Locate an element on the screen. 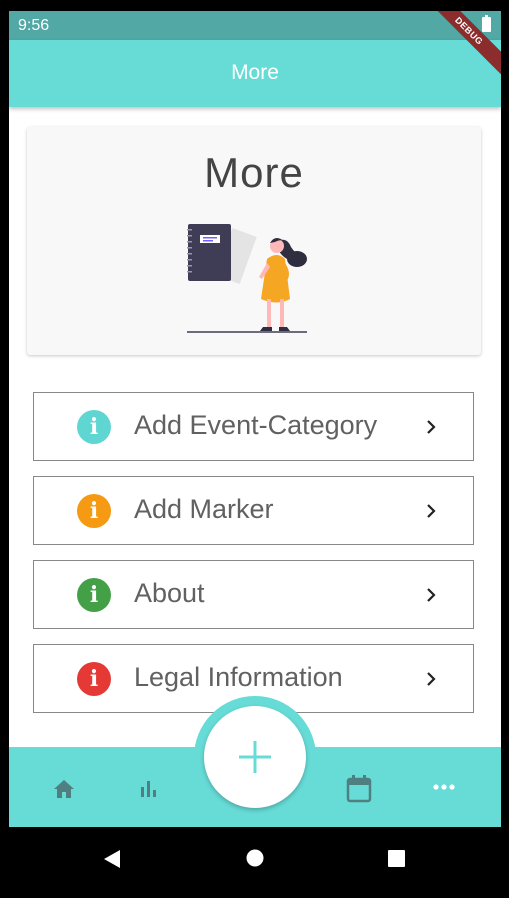 The width and height of the screenshot is (509, 898). menu-item-add-event-category: i Add Event-Category is located at coordinates (253, 426).